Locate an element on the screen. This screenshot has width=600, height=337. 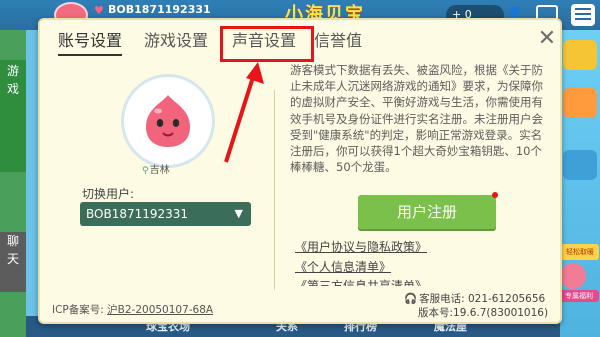
headset-icon: 🎧 is located at coordinates (411, 299).